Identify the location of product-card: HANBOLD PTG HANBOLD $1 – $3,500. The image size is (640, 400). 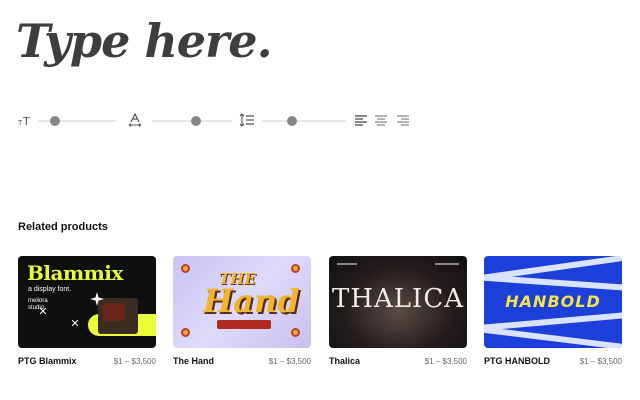
(553, 311).